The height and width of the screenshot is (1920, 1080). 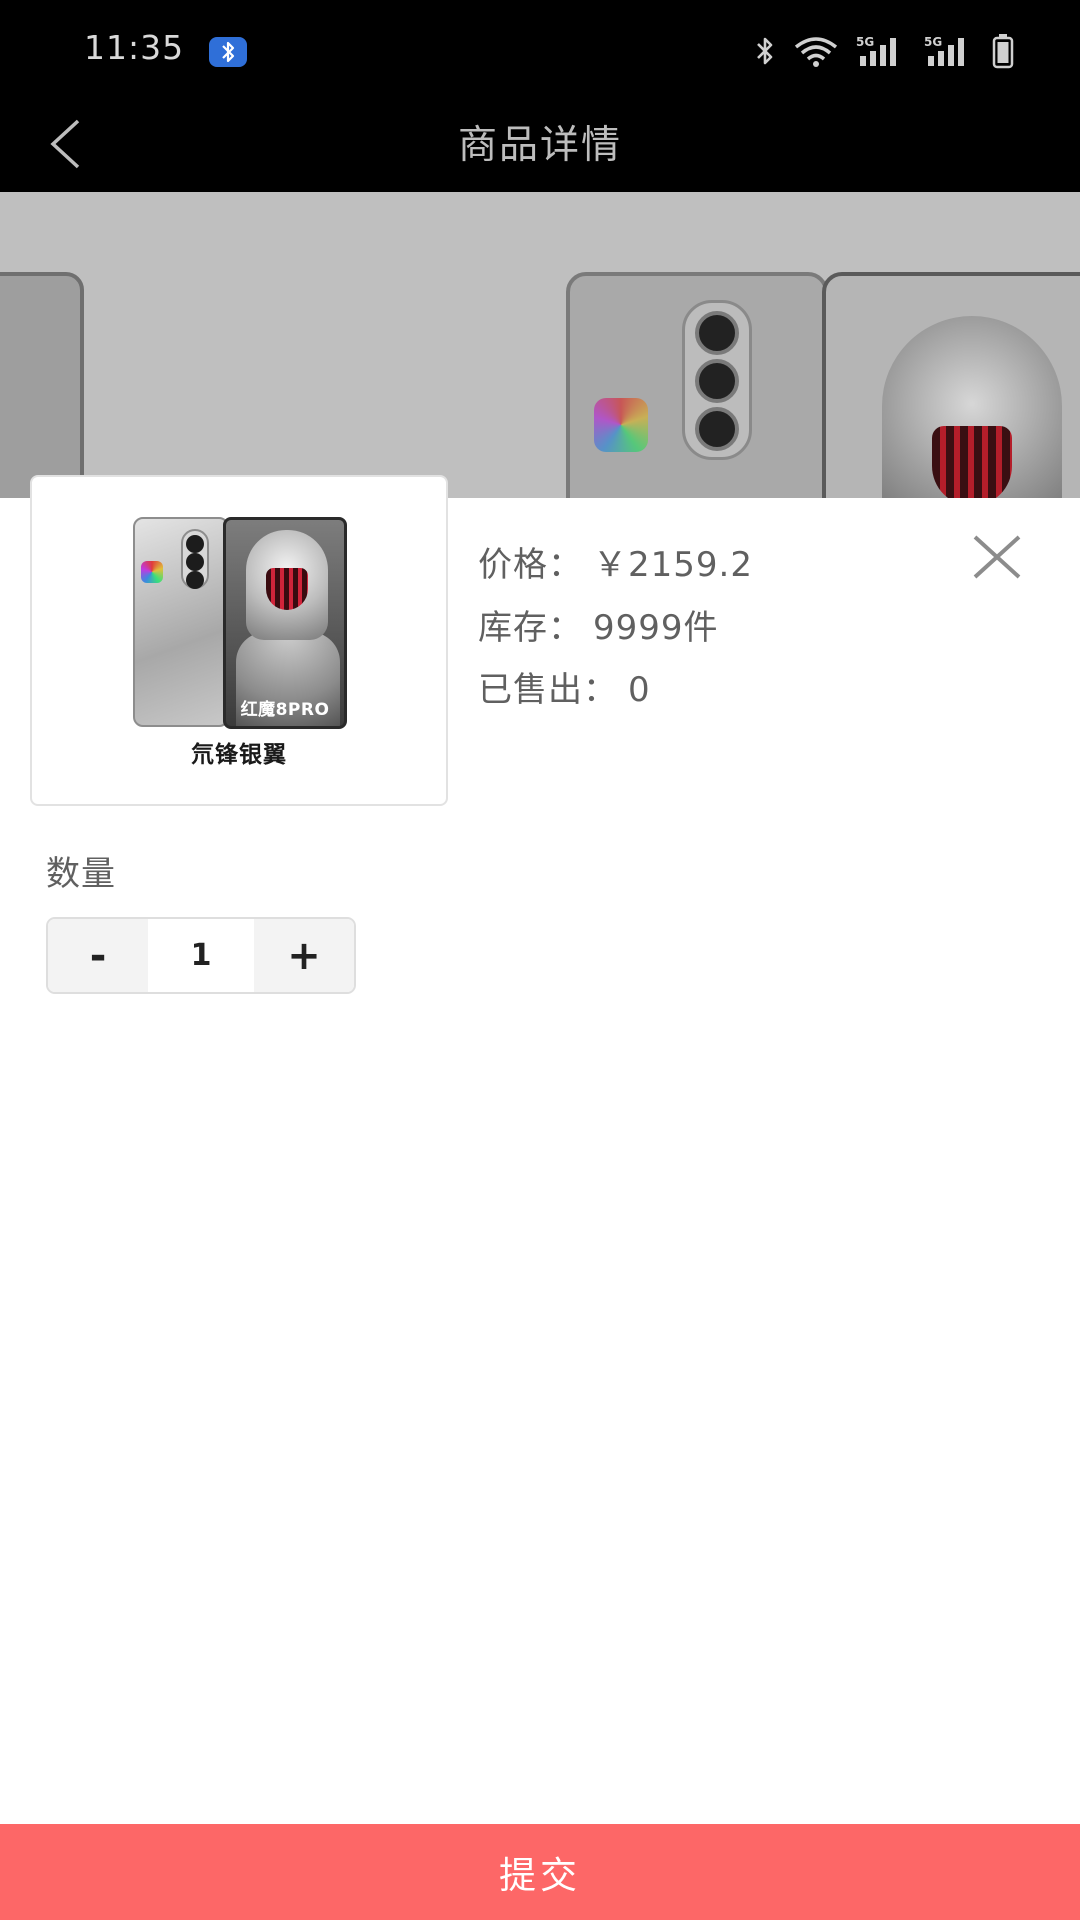 I want to click on hero-phone-front, so click(x=951, y=385).